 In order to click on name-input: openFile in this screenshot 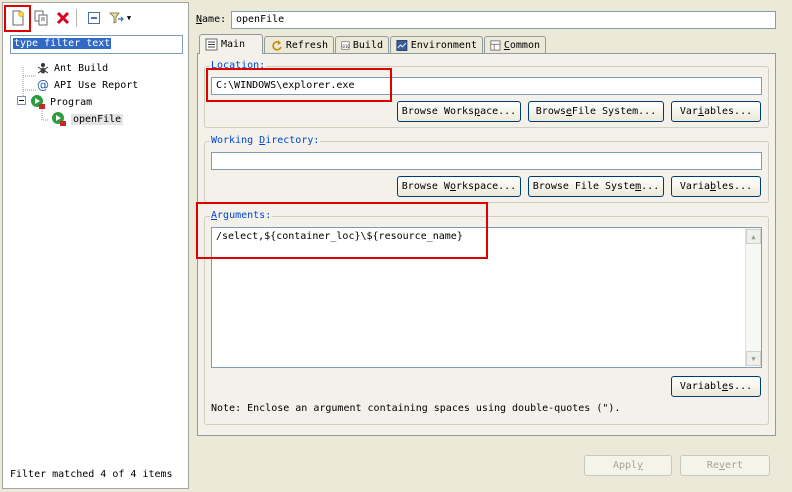, I will do `click(503, 20)`.